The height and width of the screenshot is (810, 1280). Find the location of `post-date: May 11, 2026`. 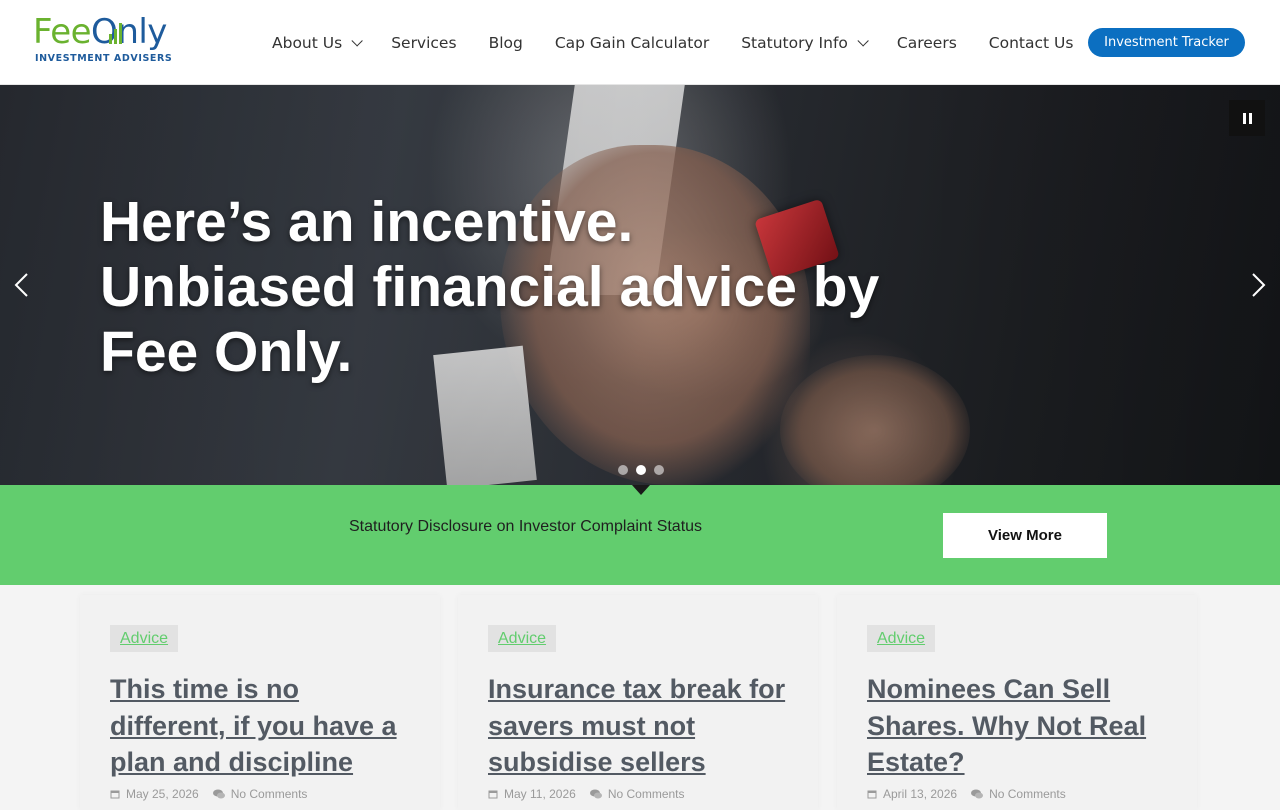

post-date: May 11, 2026 is located at coordinates (540, 794).